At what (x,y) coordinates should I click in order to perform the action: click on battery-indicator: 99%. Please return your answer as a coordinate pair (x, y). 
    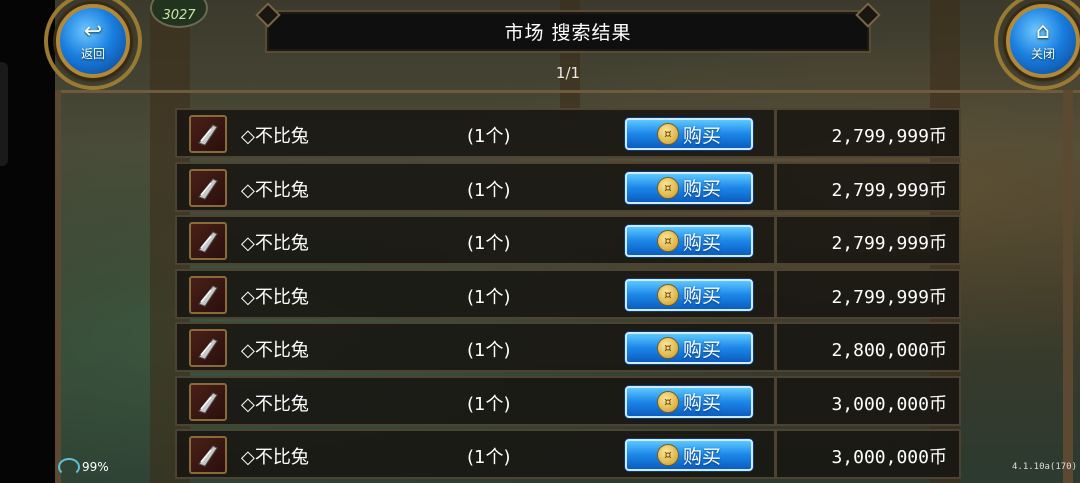
    Looking at the image, I should click on (83, 467).